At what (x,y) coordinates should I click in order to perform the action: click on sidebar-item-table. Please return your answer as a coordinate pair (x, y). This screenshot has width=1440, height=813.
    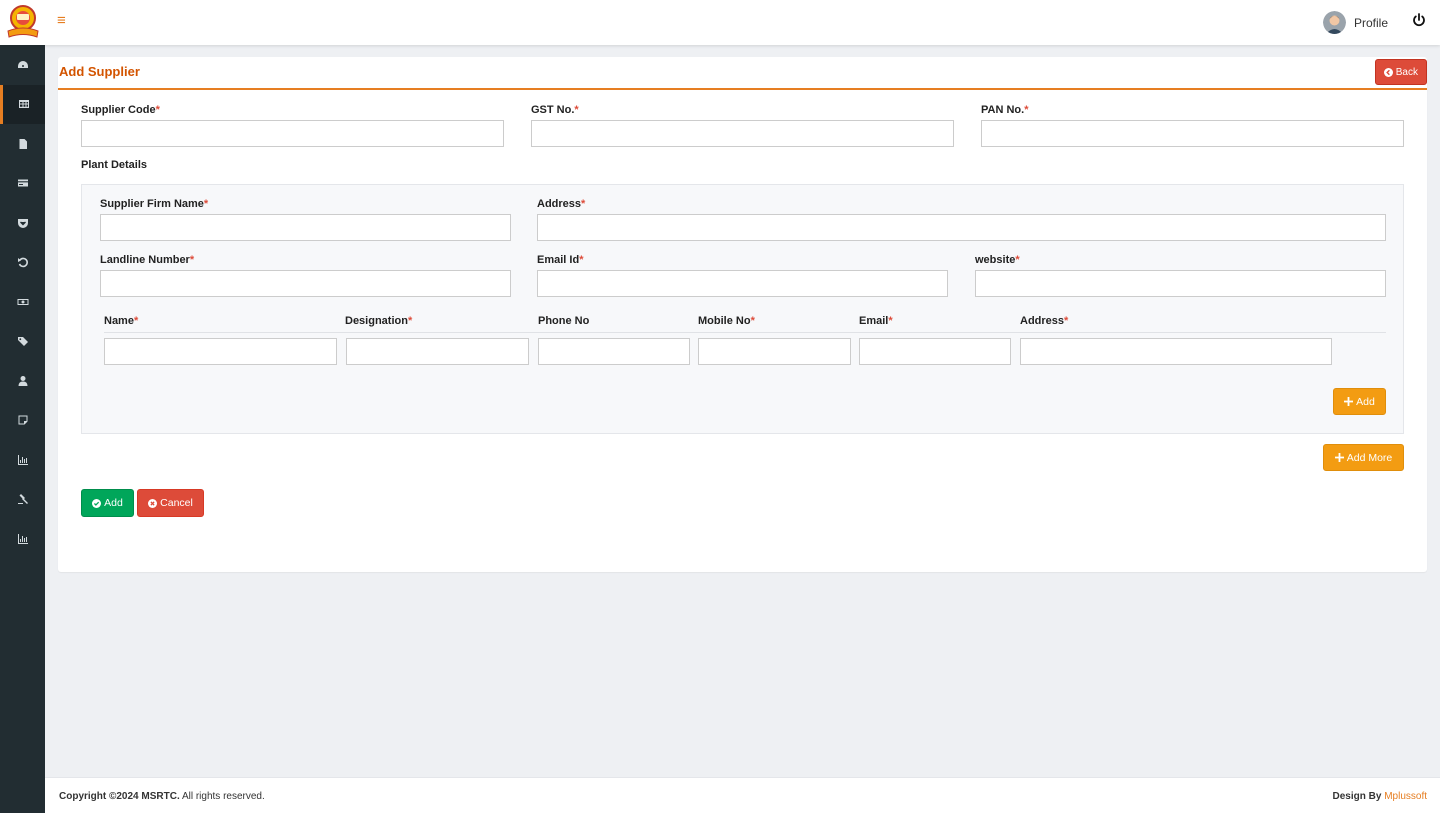
    Looking at the image, I should click on (22, 104).